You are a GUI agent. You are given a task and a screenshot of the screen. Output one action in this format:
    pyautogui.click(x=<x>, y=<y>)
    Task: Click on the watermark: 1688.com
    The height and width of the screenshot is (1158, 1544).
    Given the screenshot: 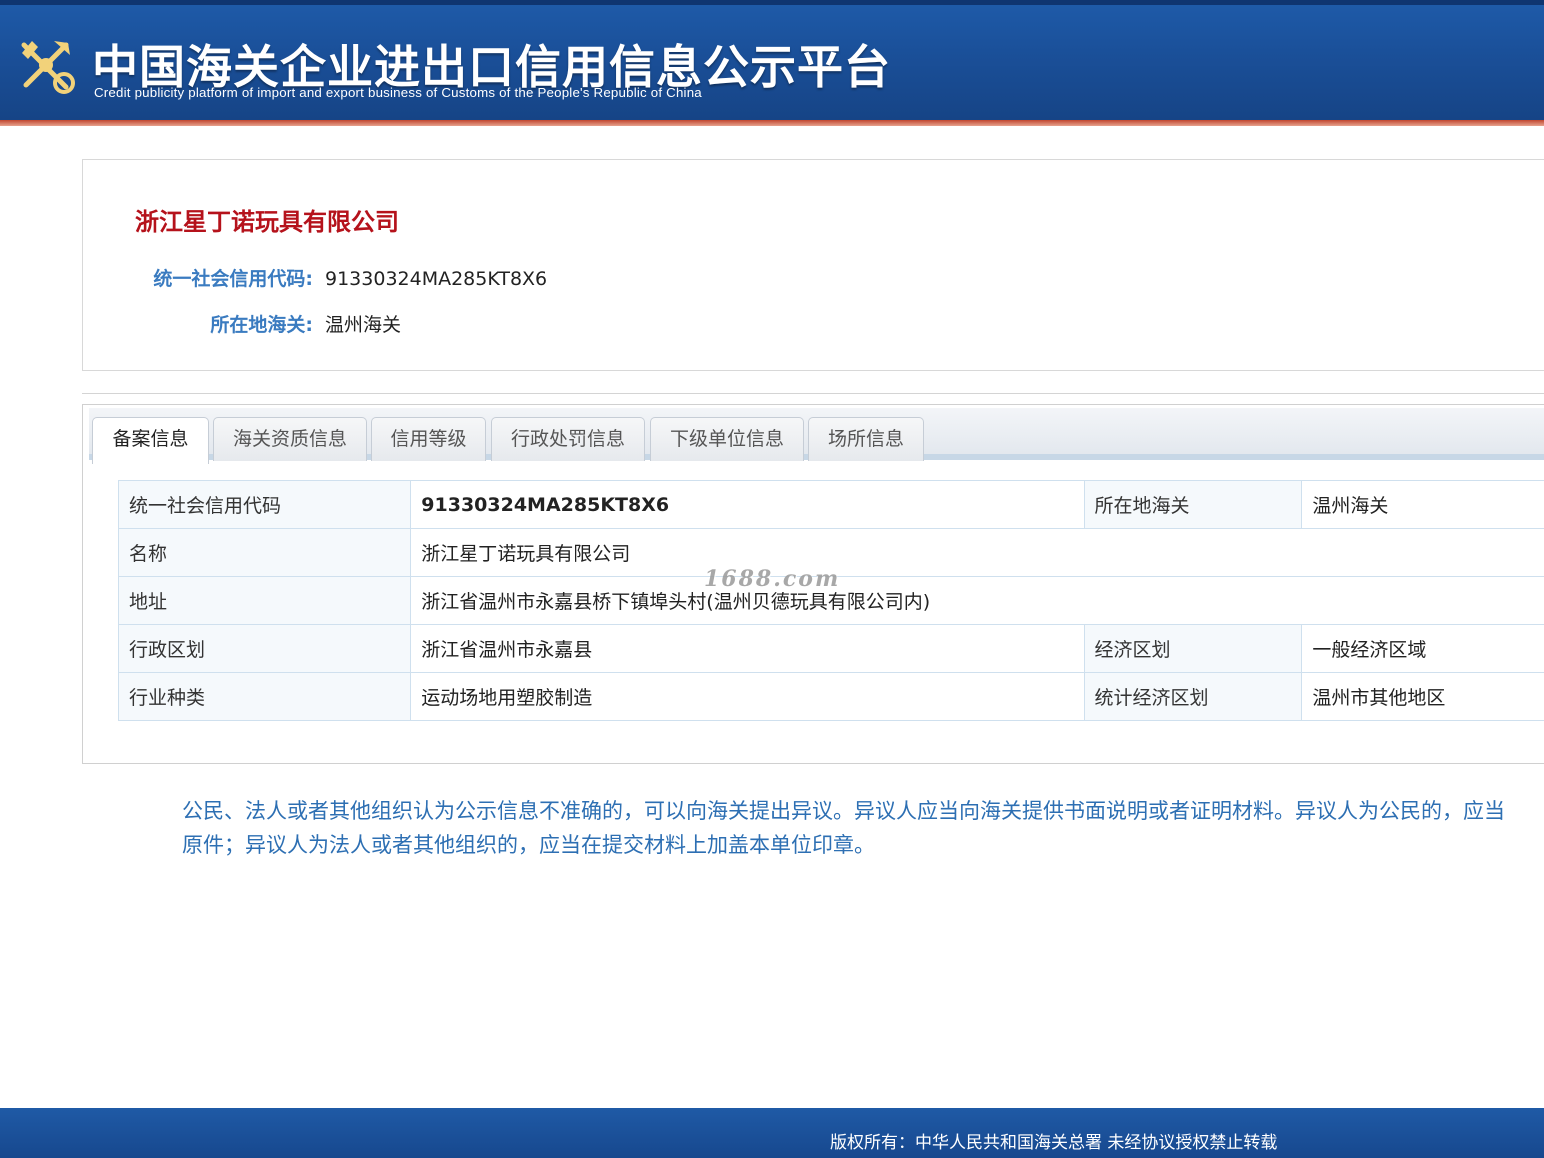 What is the action you would take?
    pyautogui.click(x=772, y=579)
    